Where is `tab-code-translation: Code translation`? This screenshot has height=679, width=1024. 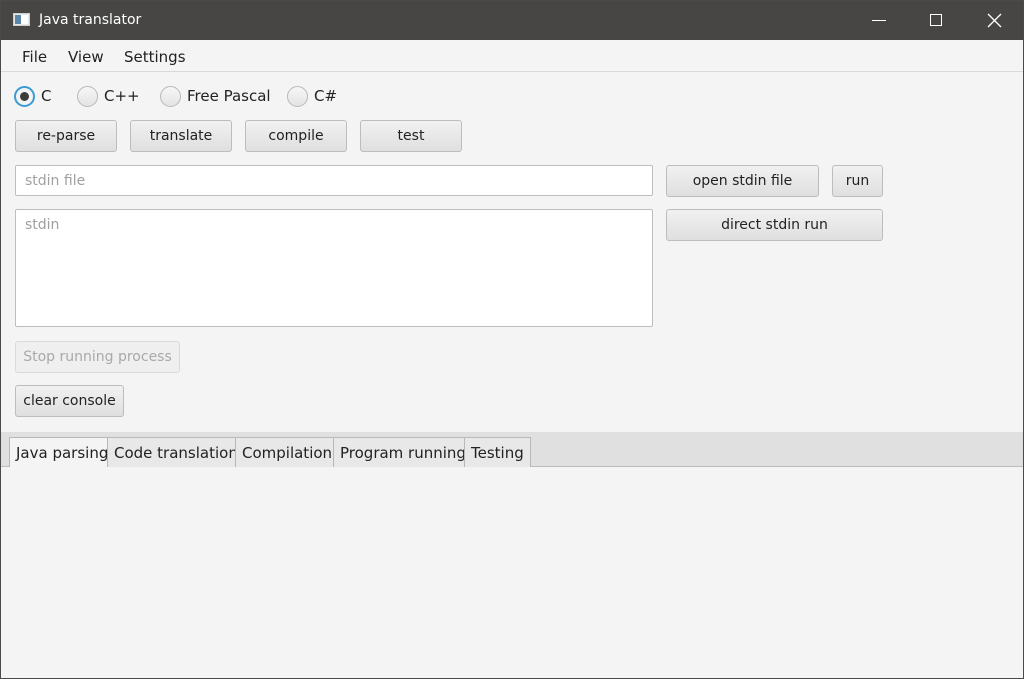
tab-code-translation: Code translation is located at coordinates (176, 452).